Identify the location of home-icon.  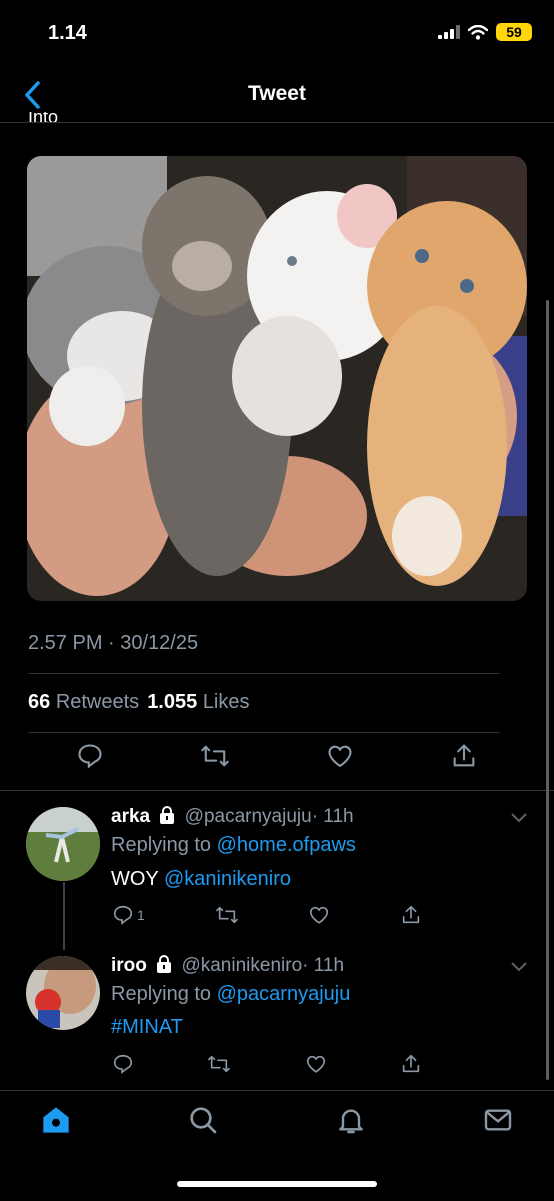
(56, 1120).